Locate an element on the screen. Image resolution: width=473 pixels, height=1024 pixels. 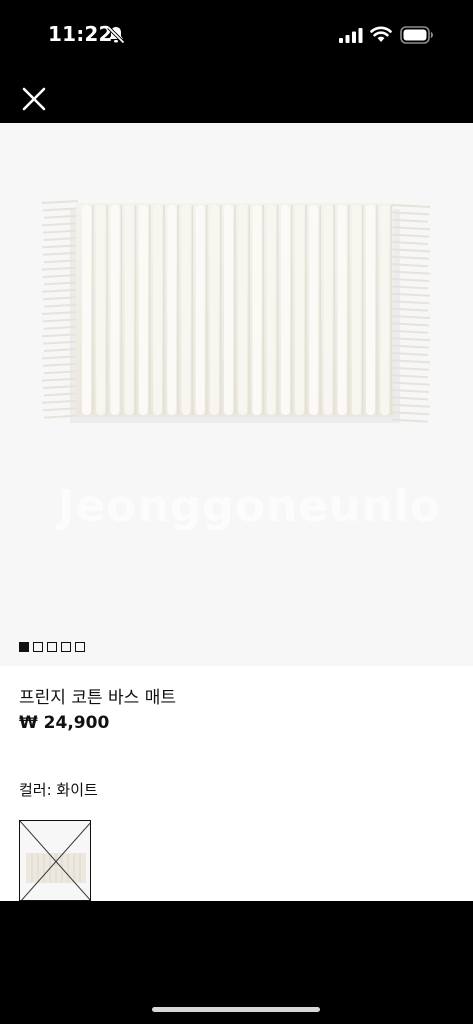
color-swatch-white is located at coordinates (55, 860).